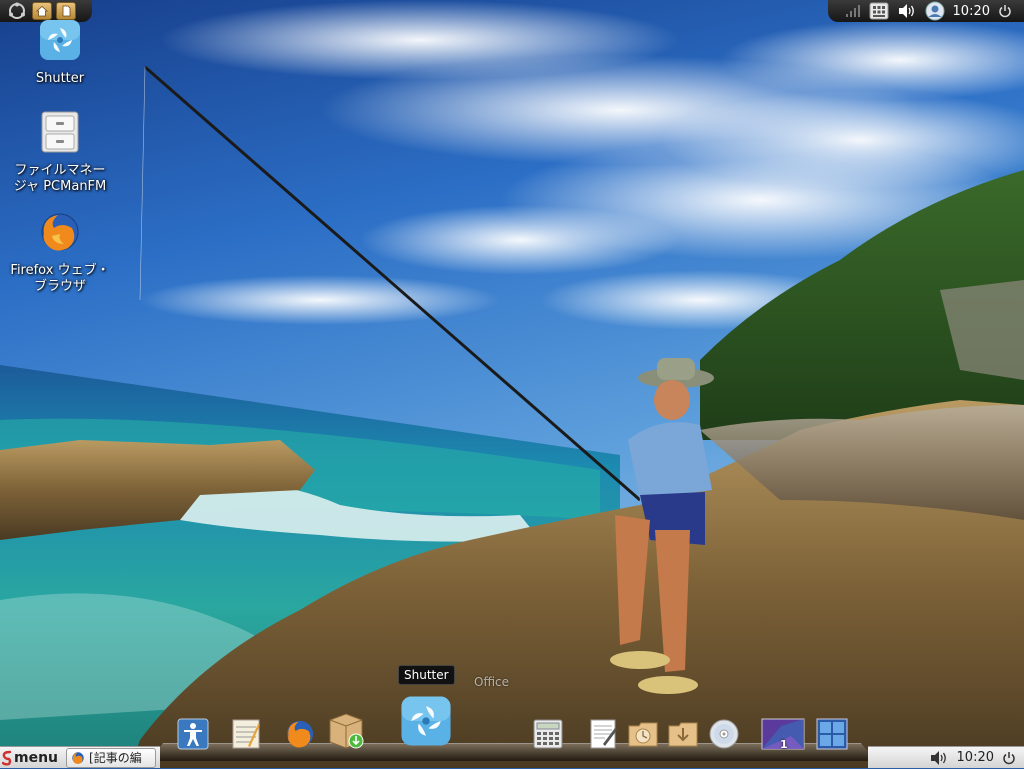 The width and height of the screenshot is (1024, 769). I want to click on dock-item-cd-drive, so click(724, 736).